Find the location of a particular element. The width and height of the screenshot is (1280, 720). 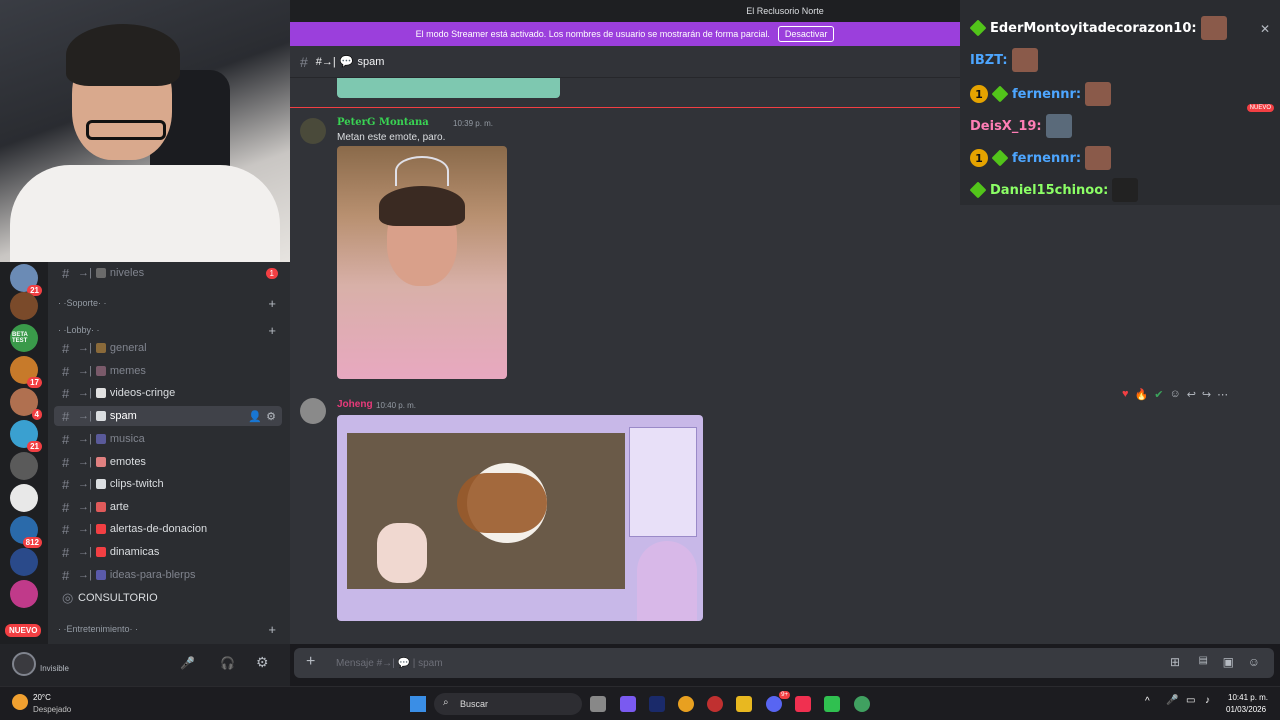

server-icon: 4 is located at coordinates (26, 404).